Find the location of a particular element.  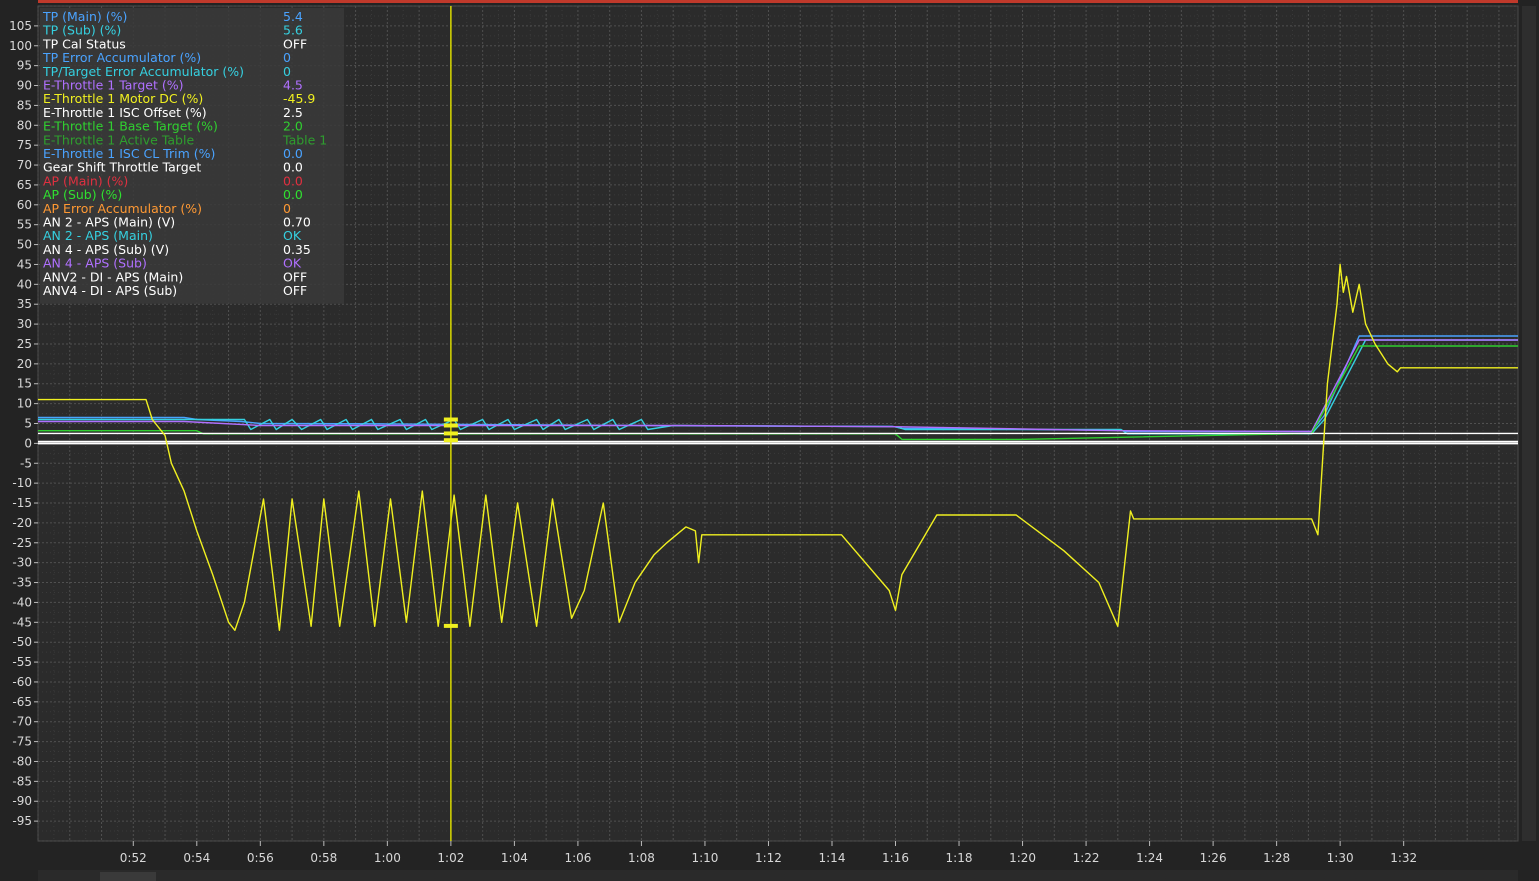

y-tick-label: -15 is located at coordinates (22, 503).